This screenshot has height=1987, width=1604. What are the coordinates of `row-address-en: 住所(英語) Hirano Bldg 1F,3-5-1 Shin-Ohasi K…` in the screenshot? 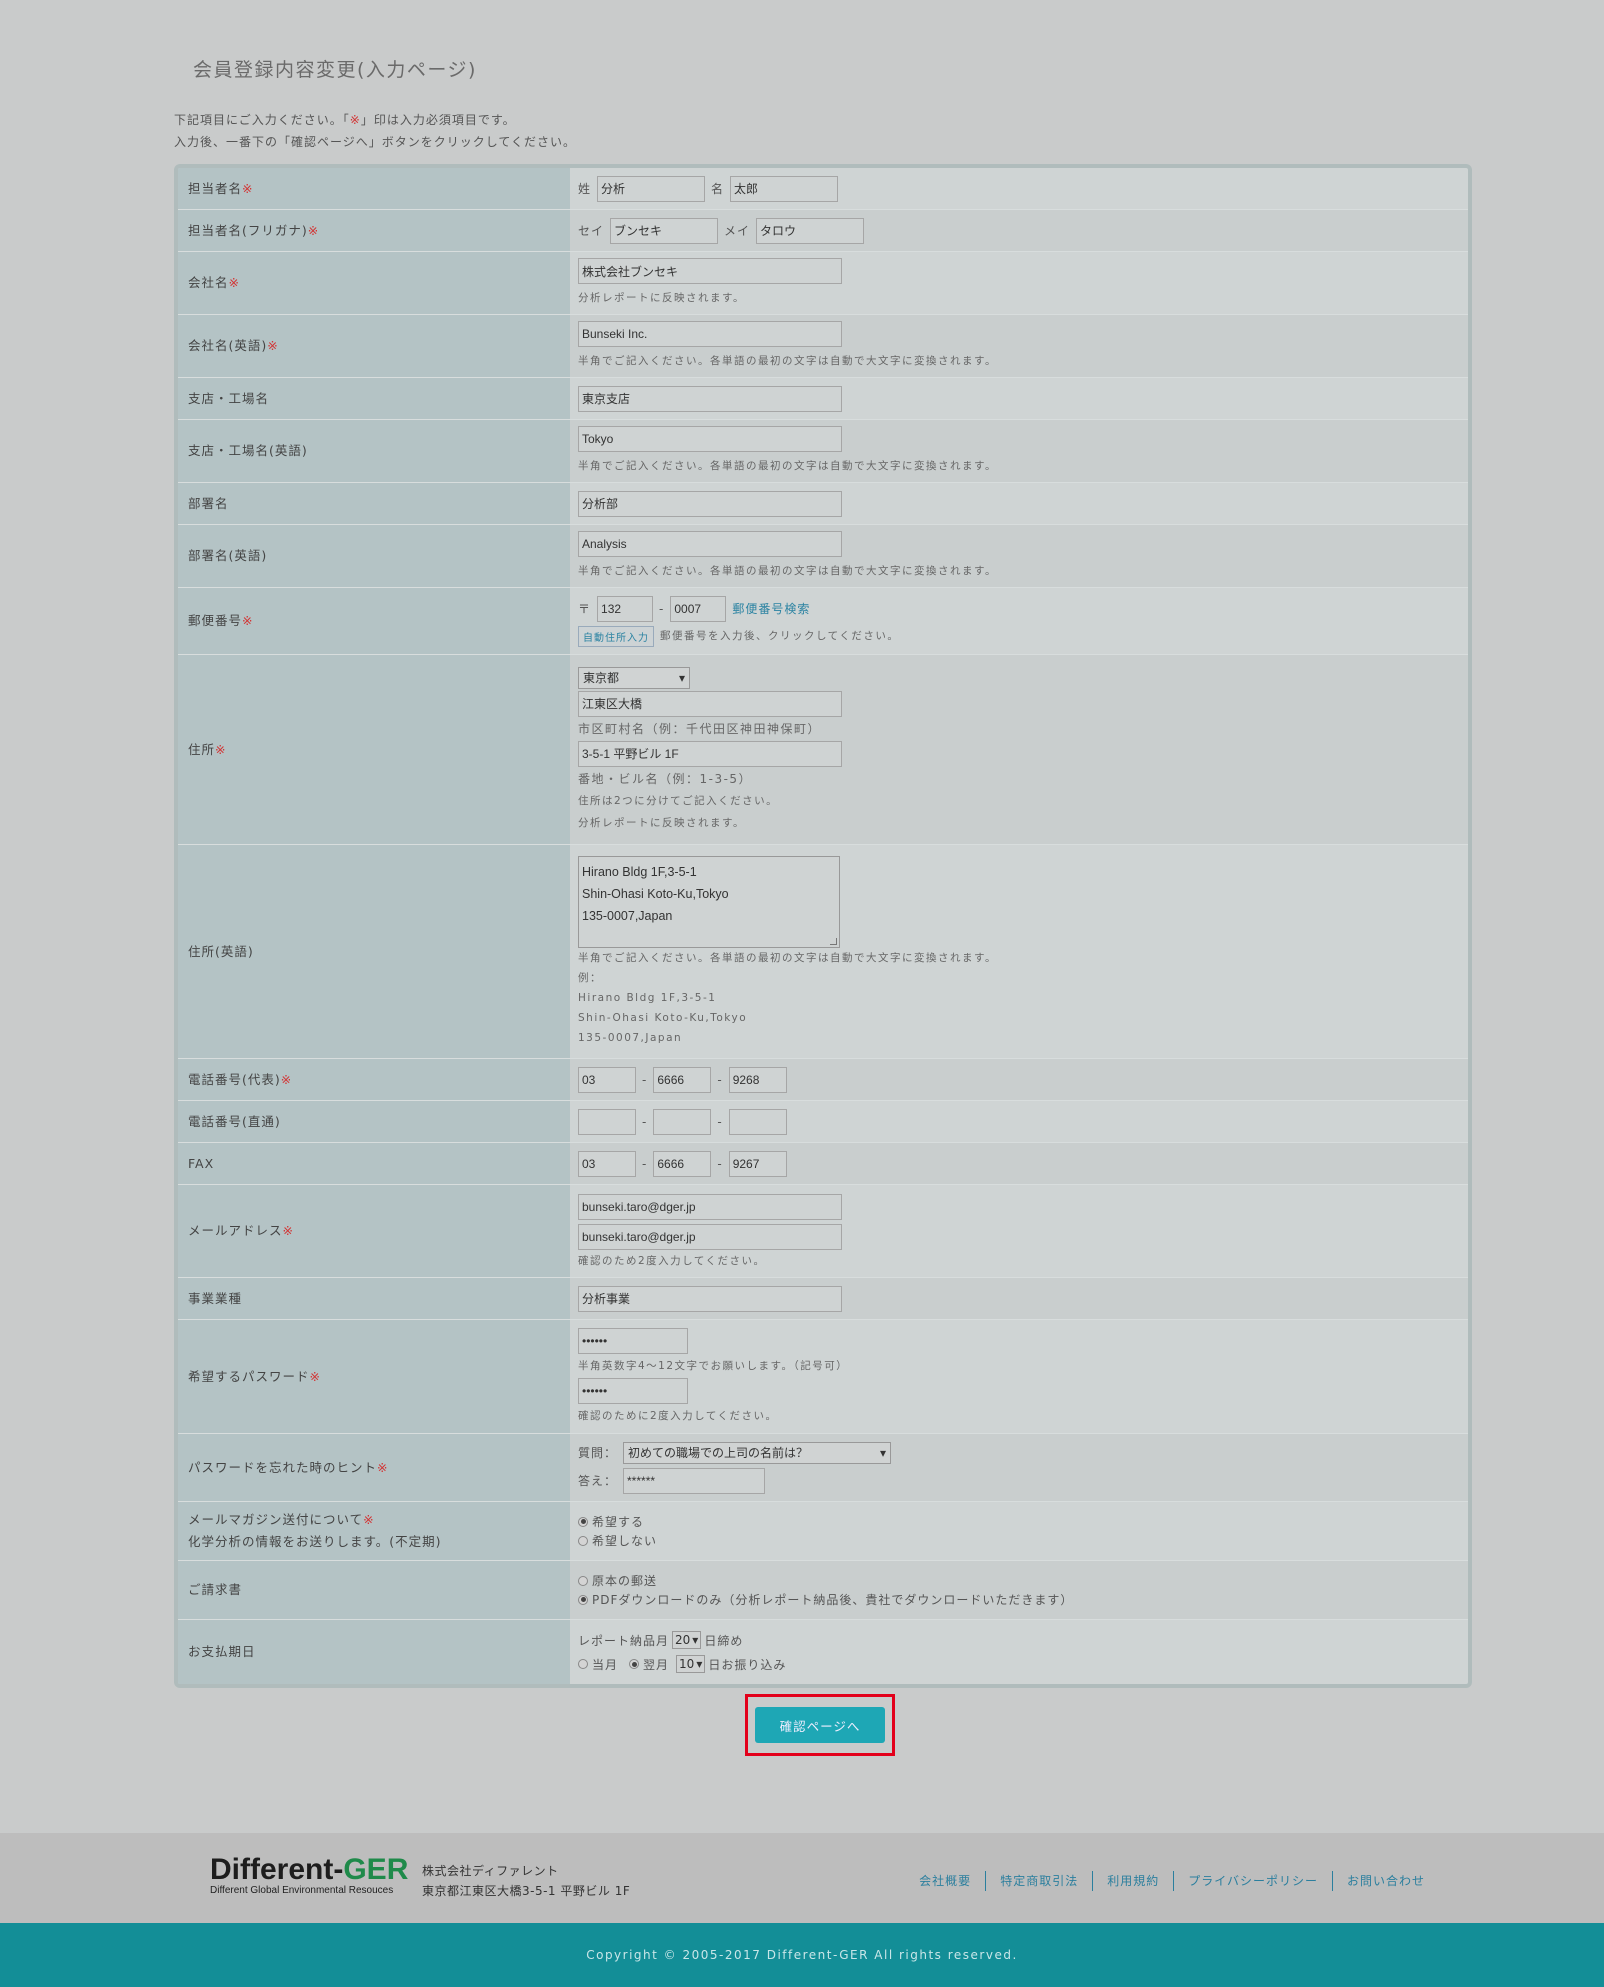 It's located at (823, 952).